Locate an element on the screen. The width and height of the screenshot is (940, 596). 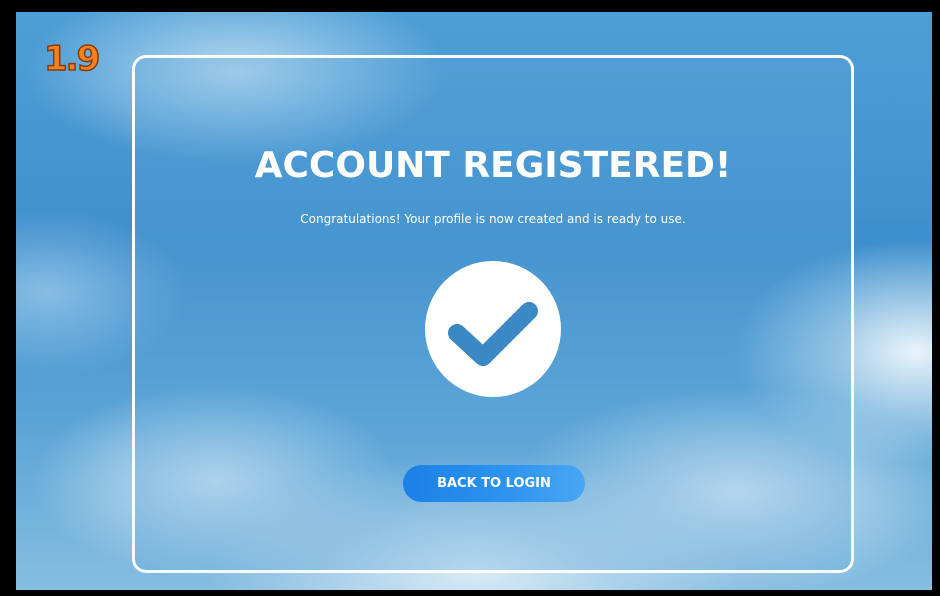
page-title: ACCOUNT REGISTERED! is located at coordinates (493, 165).